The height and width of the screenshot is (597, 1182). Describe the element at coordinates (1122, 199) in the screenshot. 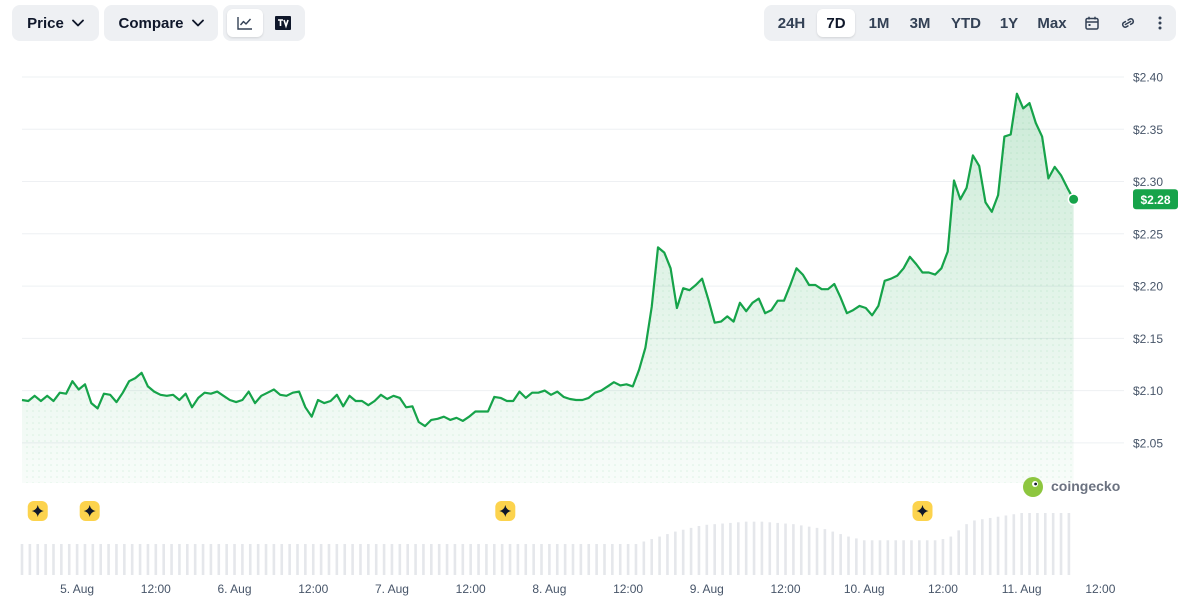

I see `current-price-badge: $2.28` at that location.